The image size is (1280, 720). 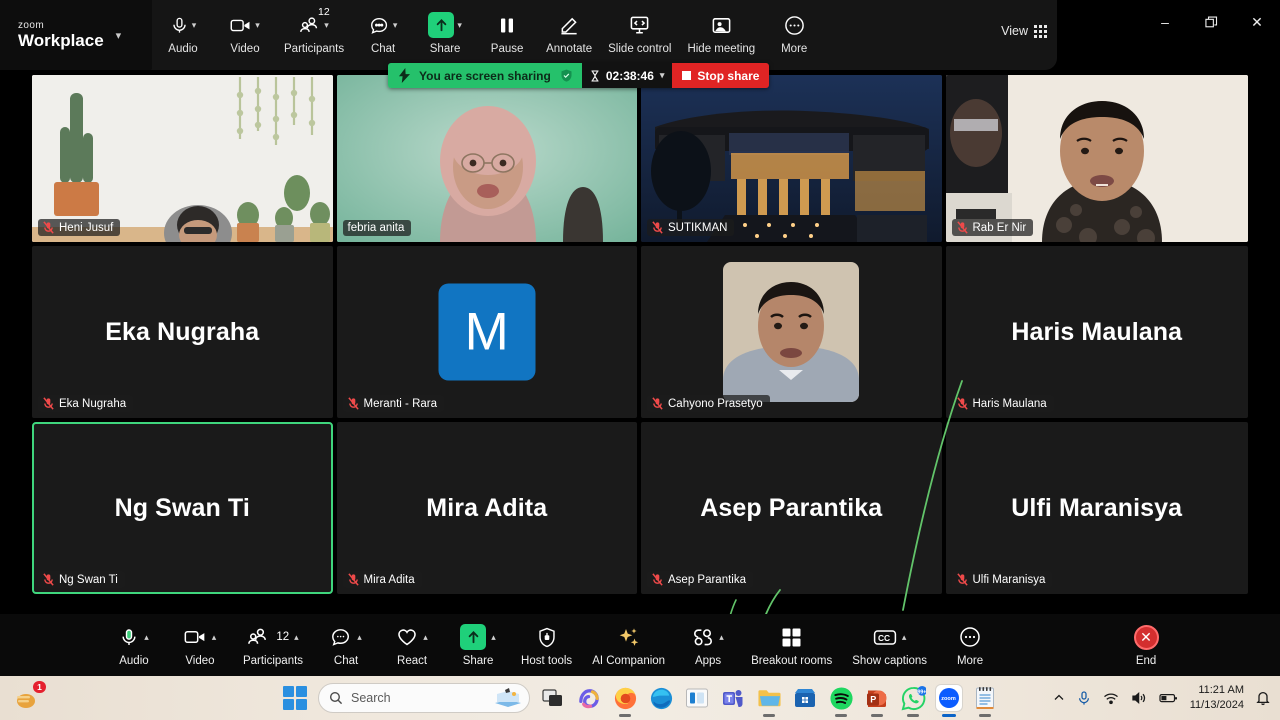 What do you see at coordinates (194, 25) in the screenshot?
I see `audio-chevron-icon: ▾` at bounding box center [194, 25].